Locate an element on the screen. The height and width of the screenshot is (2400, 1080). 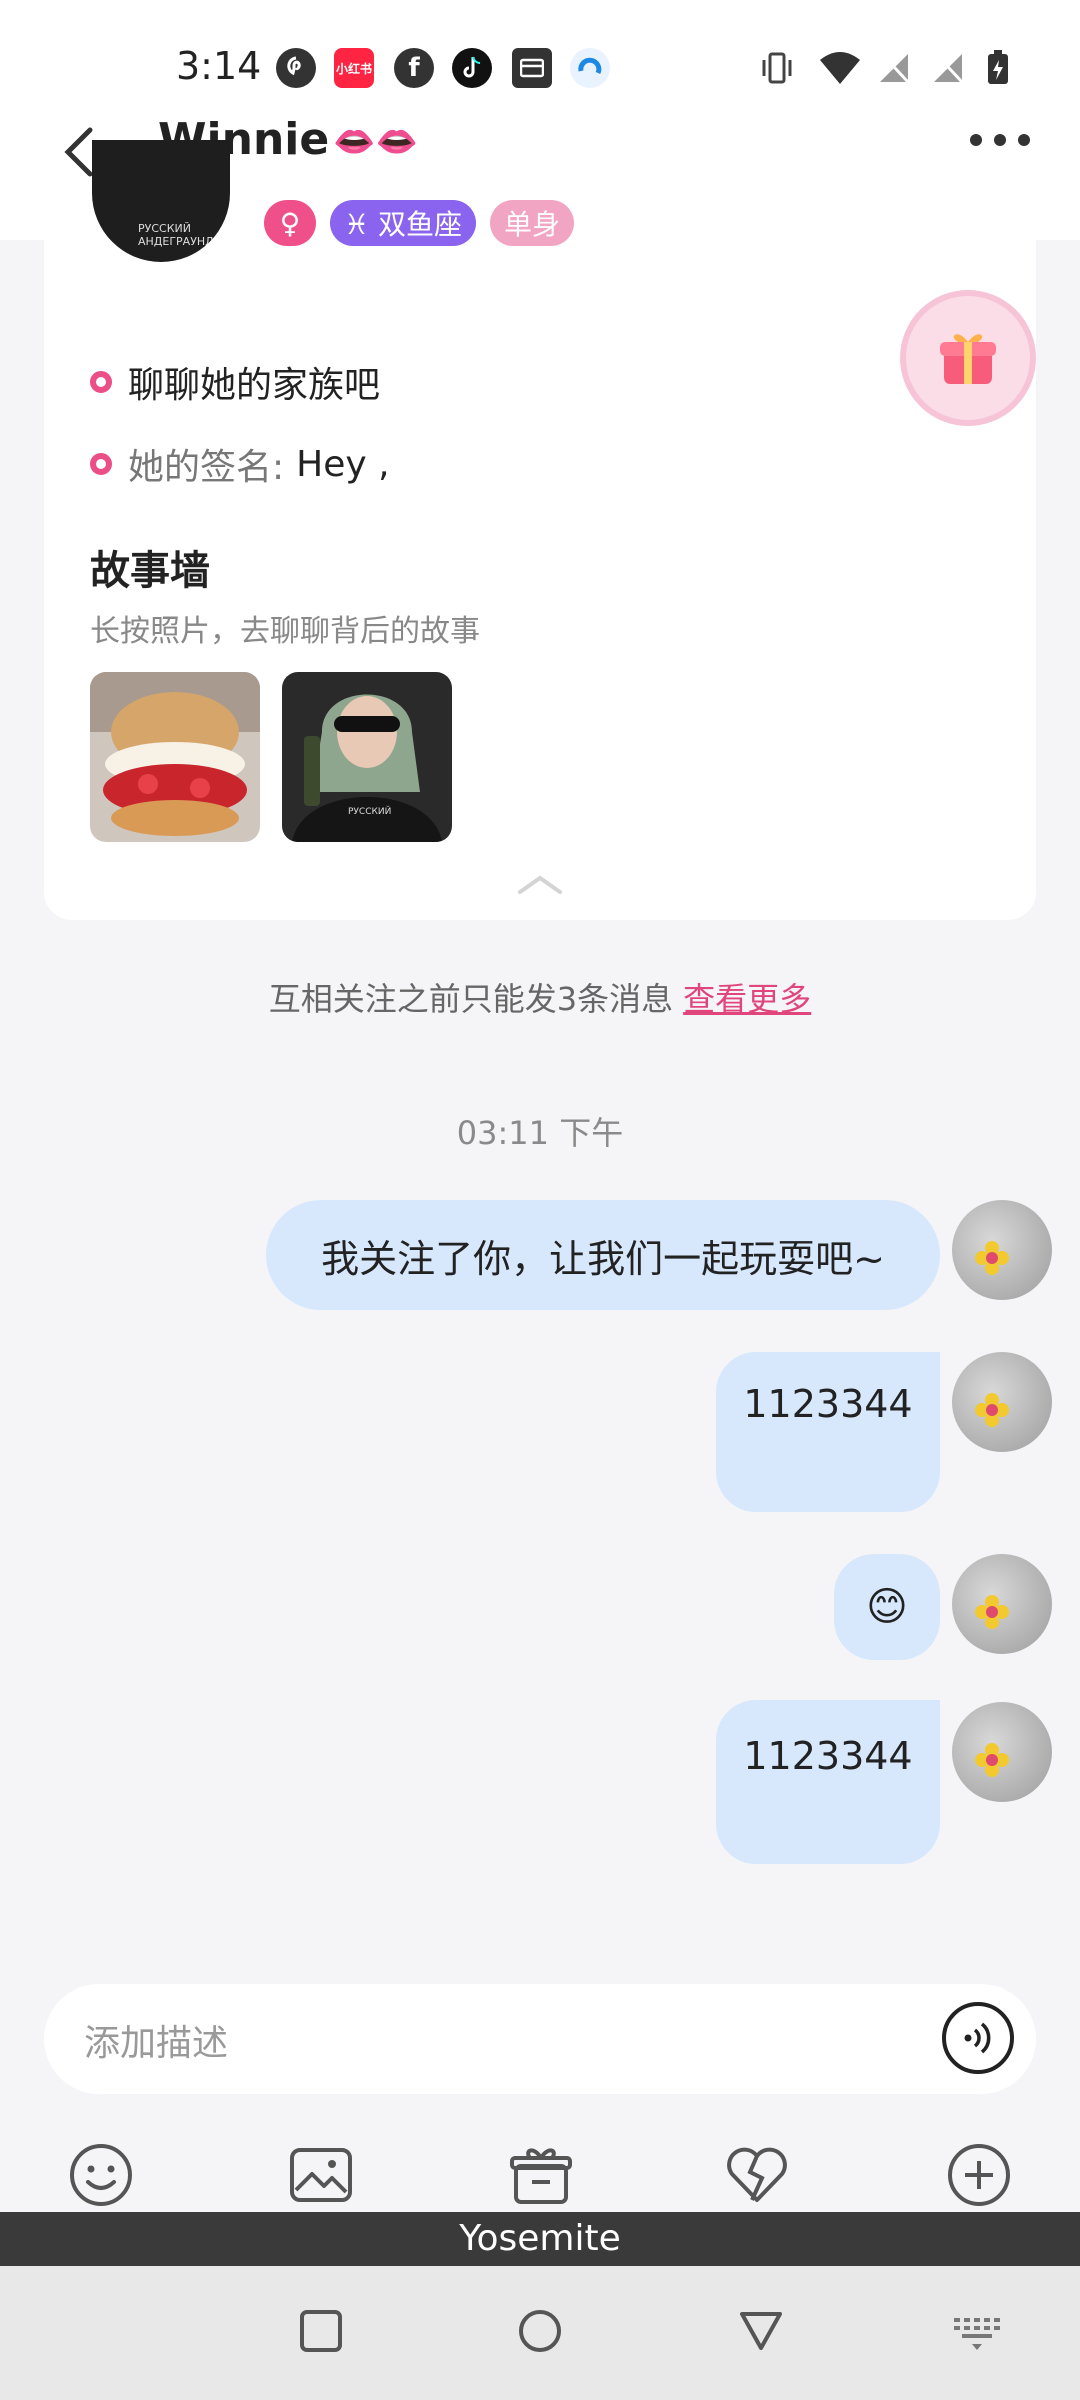
system-nav-bar is located at coordinates (540, 2333).